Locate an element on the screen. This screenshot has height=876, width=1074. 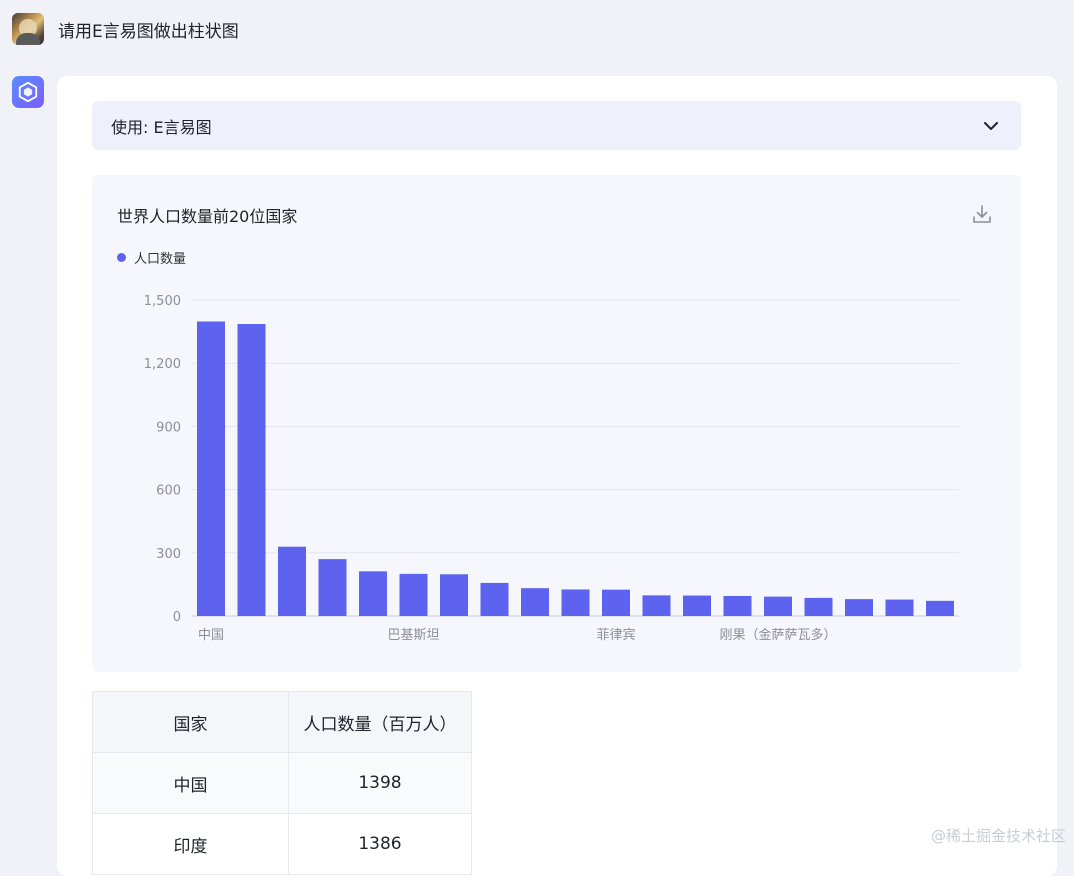
table-header-row: 国家 人口数量（百万人） is located at coordinates (282, 722).